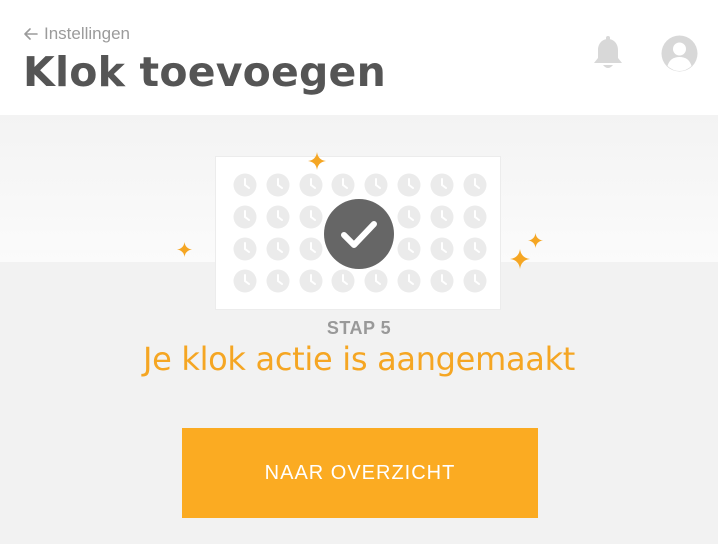  Describe the element at coordinates (204, 72) in the screenshot. I see `page-title: Klok toevoegen` at that location.